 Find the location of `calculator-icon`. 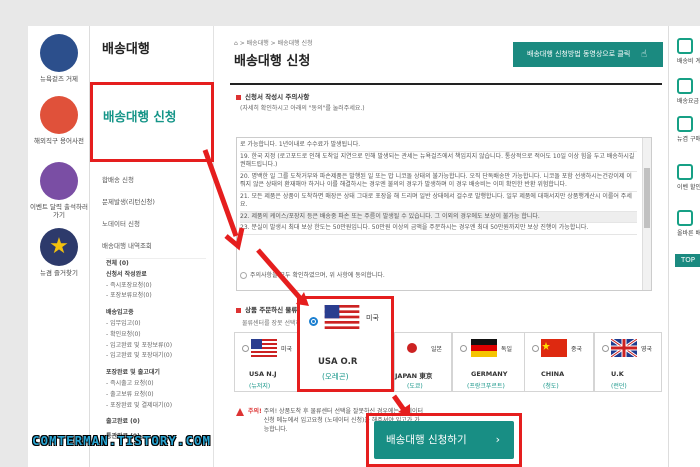

calculator-icon is located at coordinates (685, 46).